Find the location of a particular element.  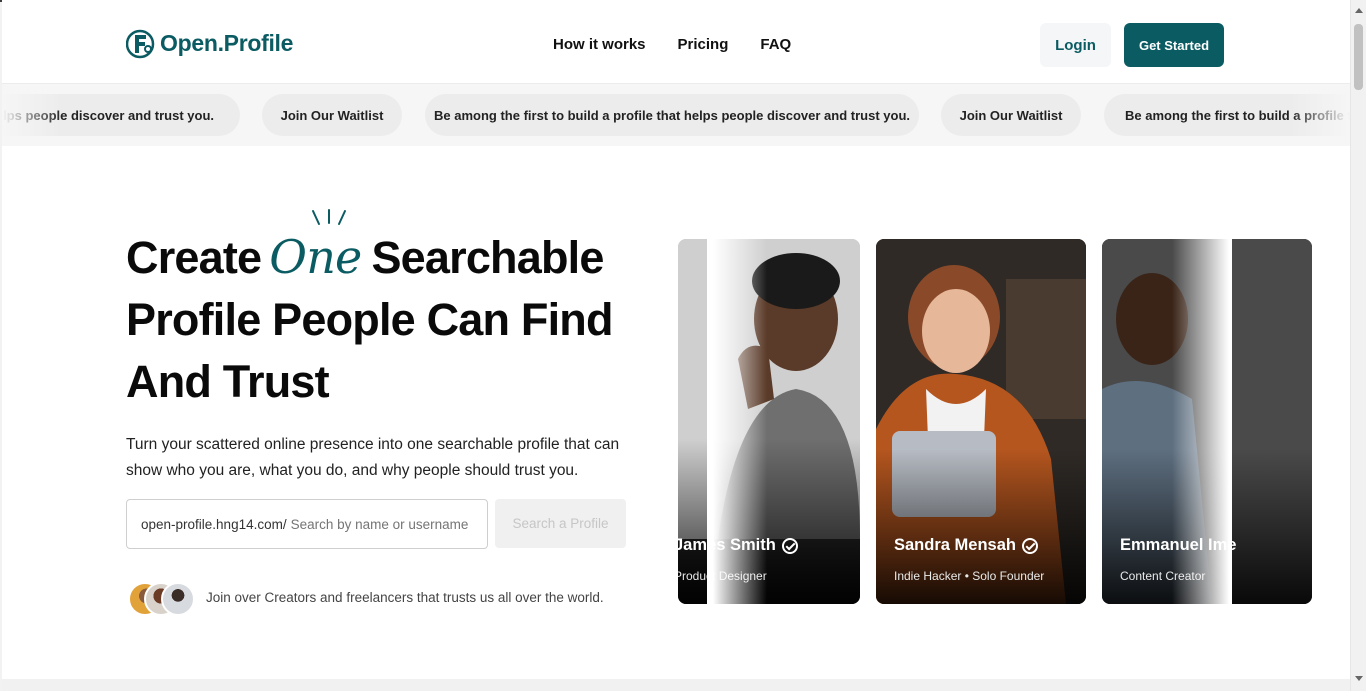

main-nav: How it works Pricing FAQ is located at coordinates (672, 44).